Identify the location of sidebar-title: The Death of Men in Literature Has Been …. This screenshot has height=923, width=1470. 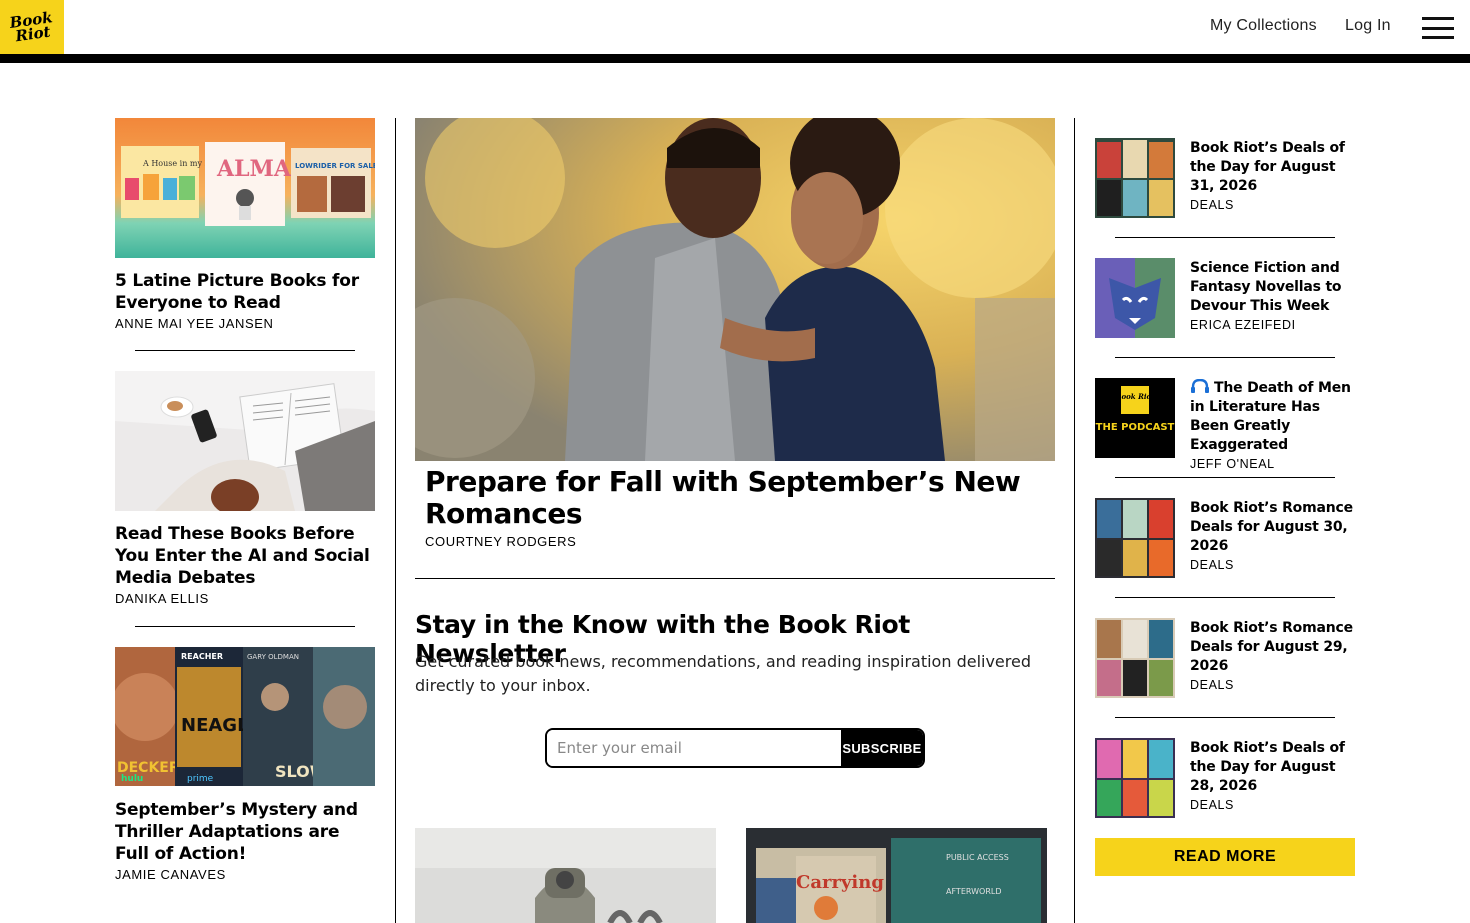
(1270, 416).